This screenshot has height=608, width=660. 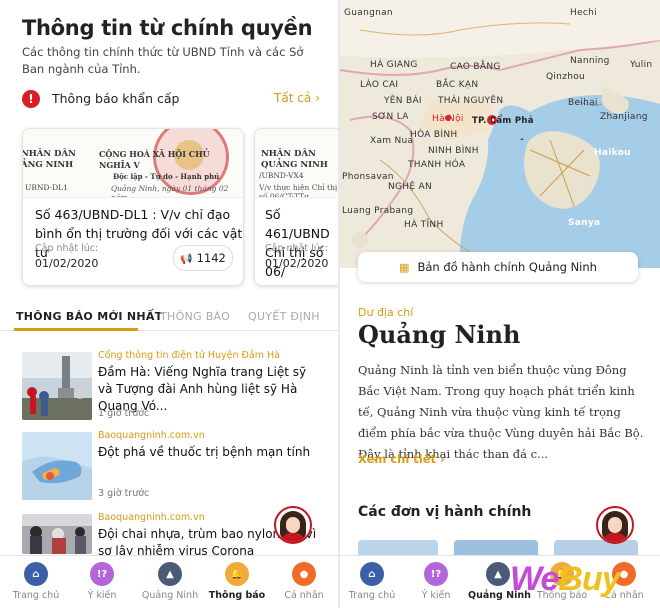 I want to click on doc-line: Độc lập - Tự do - Hạnh phú, so click(x=166, y=176).